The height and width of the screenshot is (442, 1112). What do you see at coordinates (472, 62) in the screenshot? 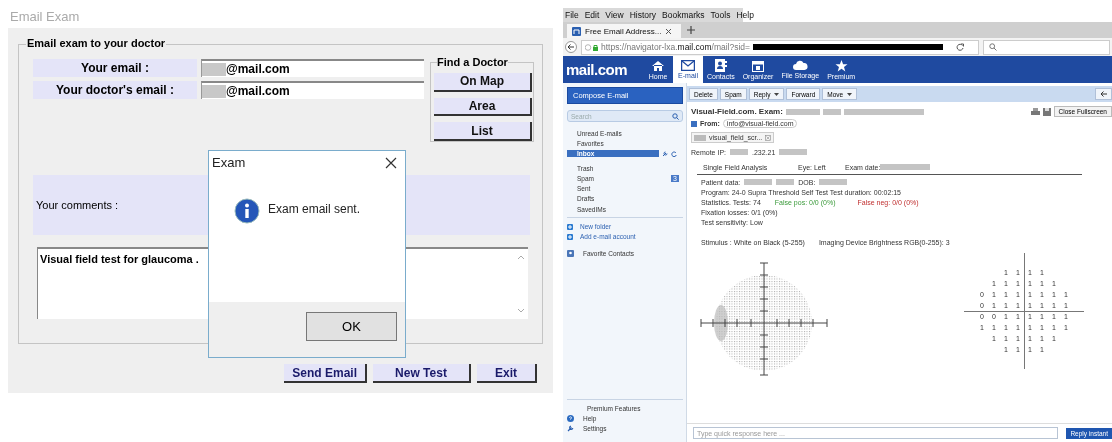
I see `group-title: Find a Doctor` at bounding box center [472, 62].